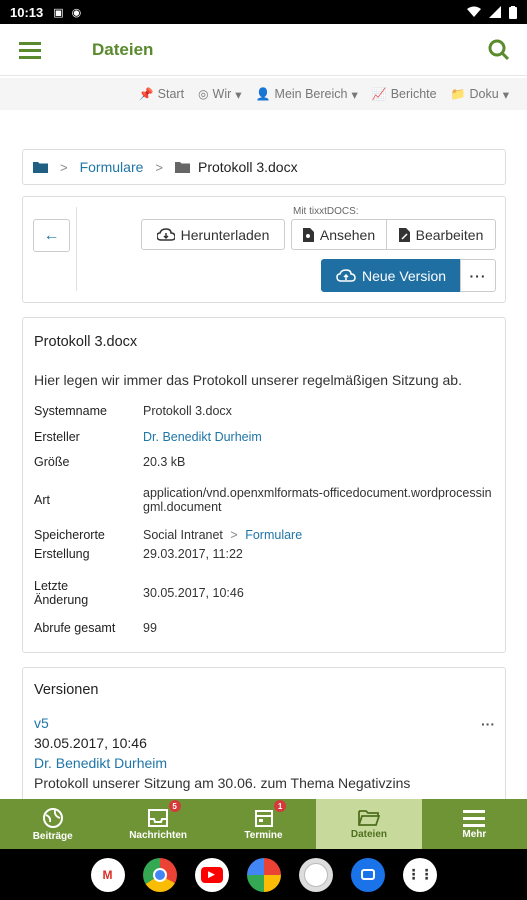 Image resolution: width=527 pixels, height=900 pixels. What do you see at coordinates (404, 234) in the screenshot?
I see `document-edit-icon` at bounding box center [404, 234].